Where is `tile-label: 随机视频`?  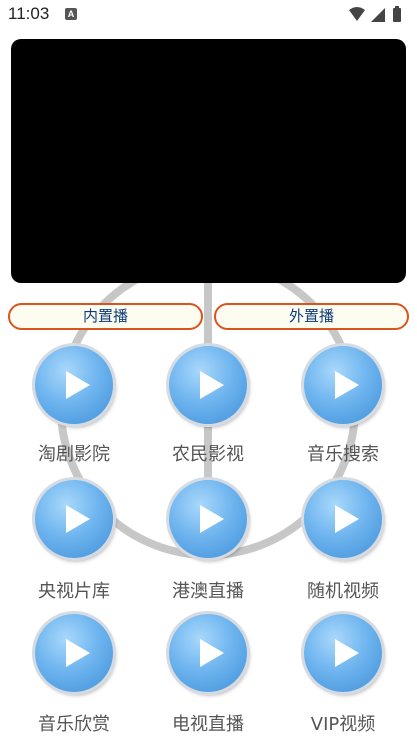
tile-label: 随机视频 is located at coordinates (343, 591).